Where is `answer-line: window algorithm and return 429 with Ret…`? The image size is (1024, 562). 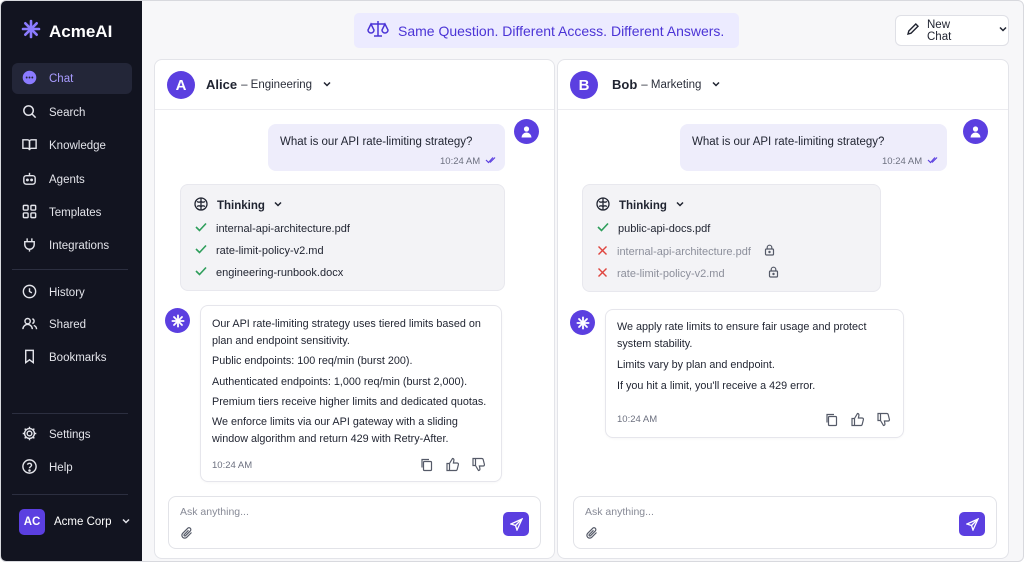 answer-line: window algorithm and return 429 with Ret… is located at coordinates (330, 439).